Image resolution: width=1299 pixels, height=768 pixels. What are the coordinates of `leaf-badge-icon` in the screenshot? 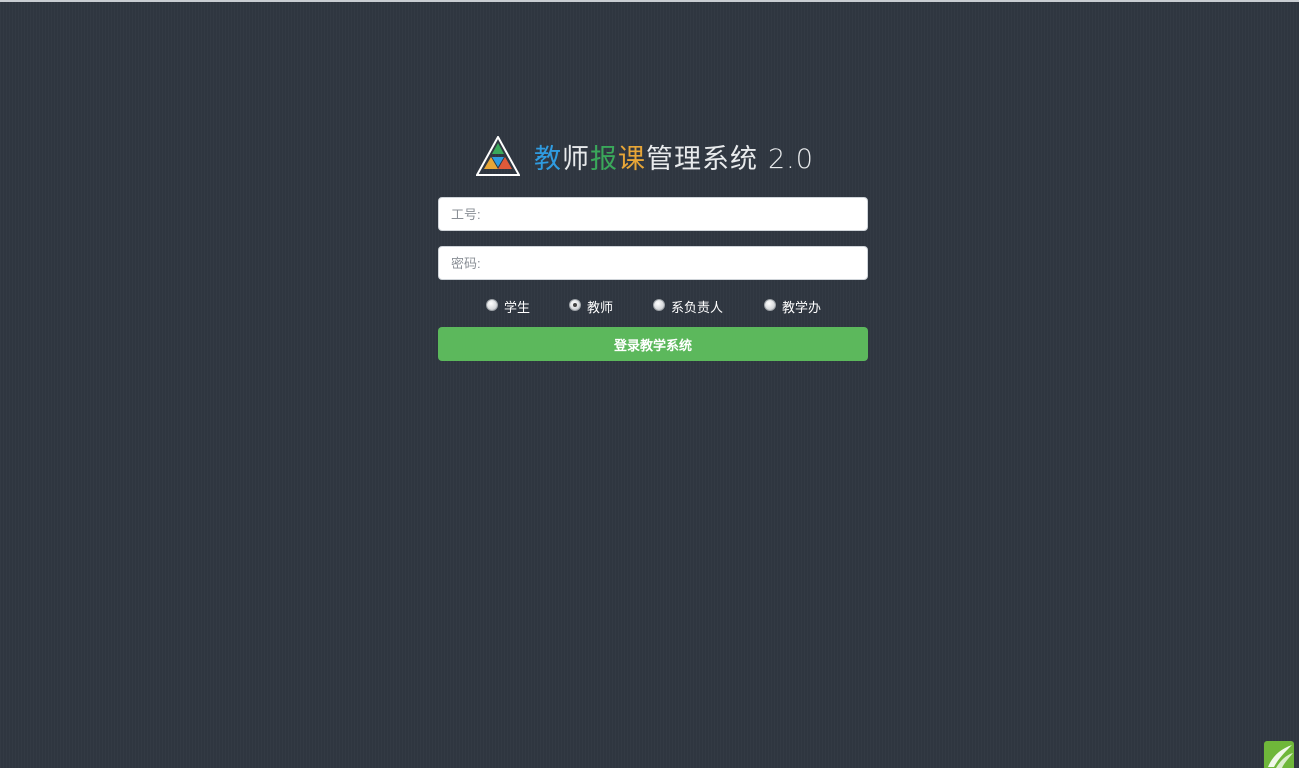 It's located at (1279, 754).